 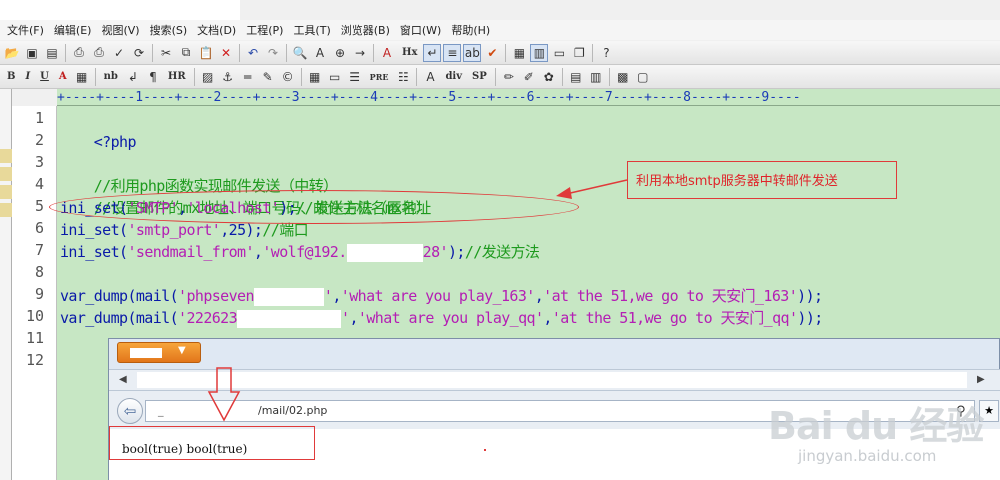 What do you see at coordinates (340, 53) in the screenshot?
I see `find-in-files-icon: ⊕` at bounding box center [340, 53].